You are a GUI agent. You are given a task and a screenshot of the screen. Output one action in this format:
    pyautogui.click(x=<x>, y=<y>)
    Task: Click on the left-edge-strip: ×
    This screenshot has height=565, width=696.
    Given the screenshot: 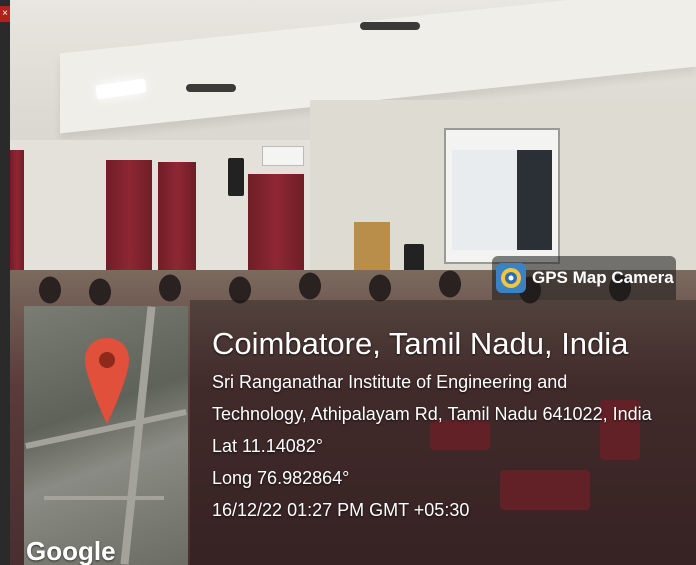 What is the action you would take?
    pyautogui.click(x=5, y=282)
    